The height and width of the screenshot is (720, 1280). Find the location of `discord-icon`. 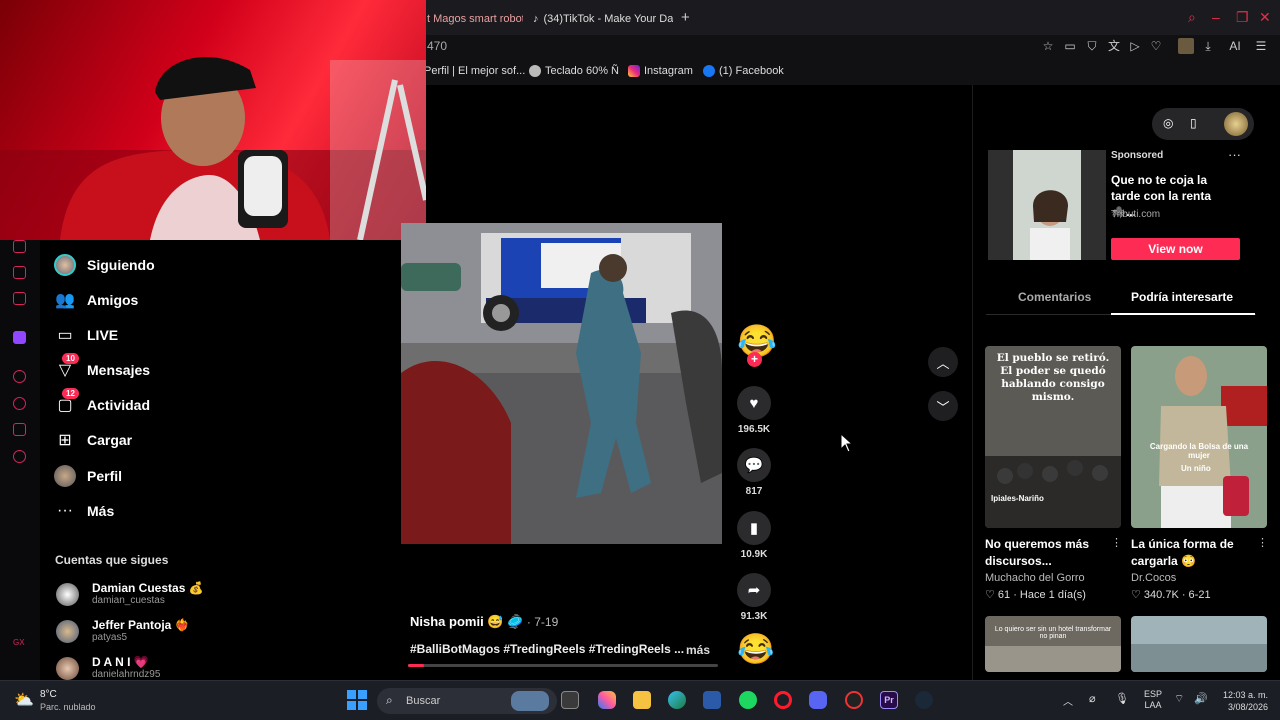

discord-icon is located at coordinates (818, 700).